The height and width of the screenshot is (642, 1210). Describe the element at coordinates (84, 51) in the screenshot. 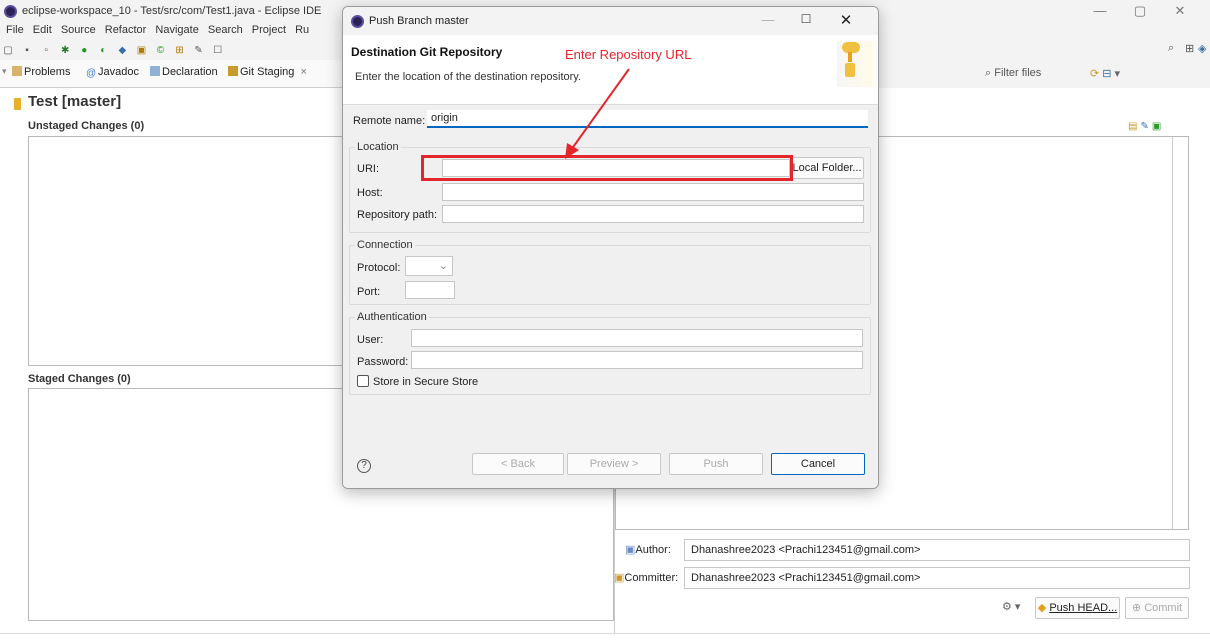

I see `run-icon: ●` at that location.